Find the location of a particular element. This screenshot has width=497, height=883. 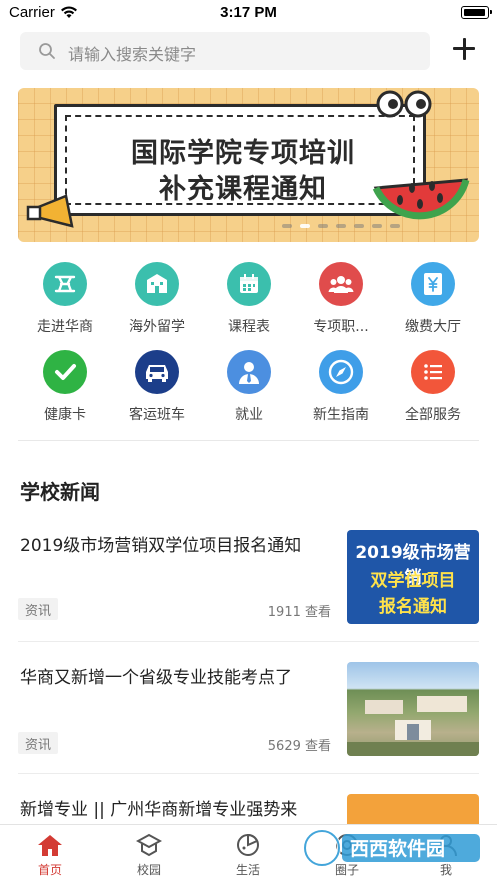

news-section-title: 学校新闻 is located at coordinates (60, 492).